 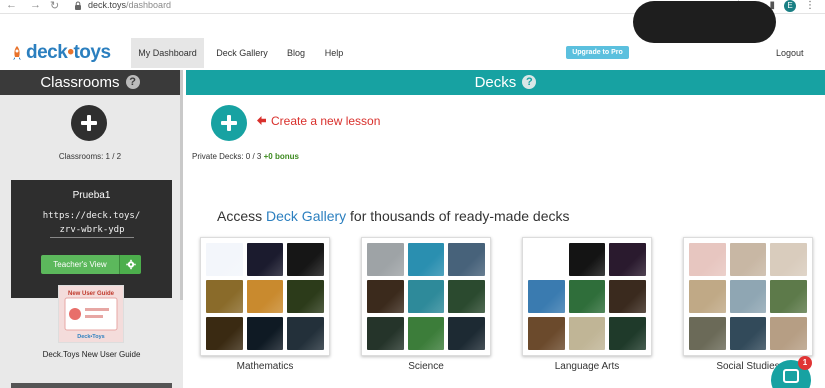 I want to click on nav-my-dashboard: My Dashboard, so click(x=167, y=53).